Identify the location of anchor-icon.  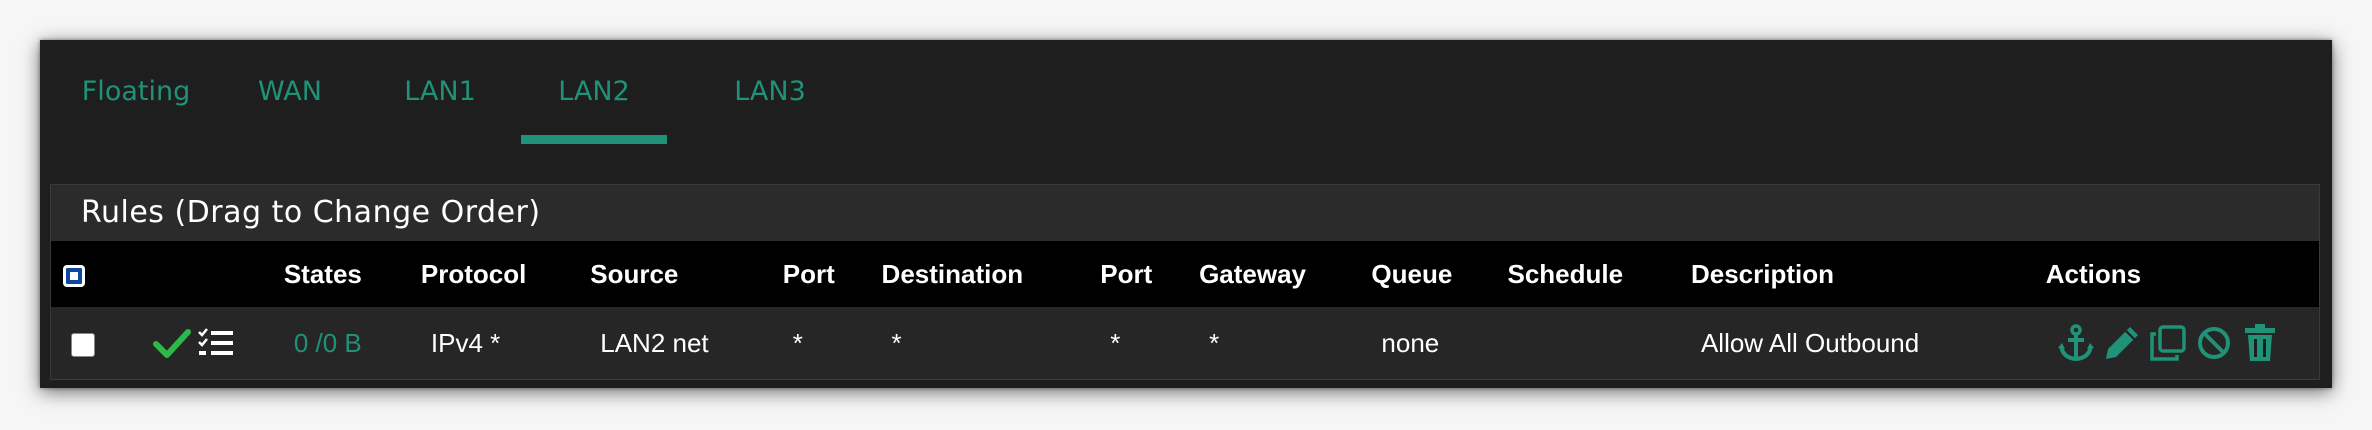
(2076, 343).